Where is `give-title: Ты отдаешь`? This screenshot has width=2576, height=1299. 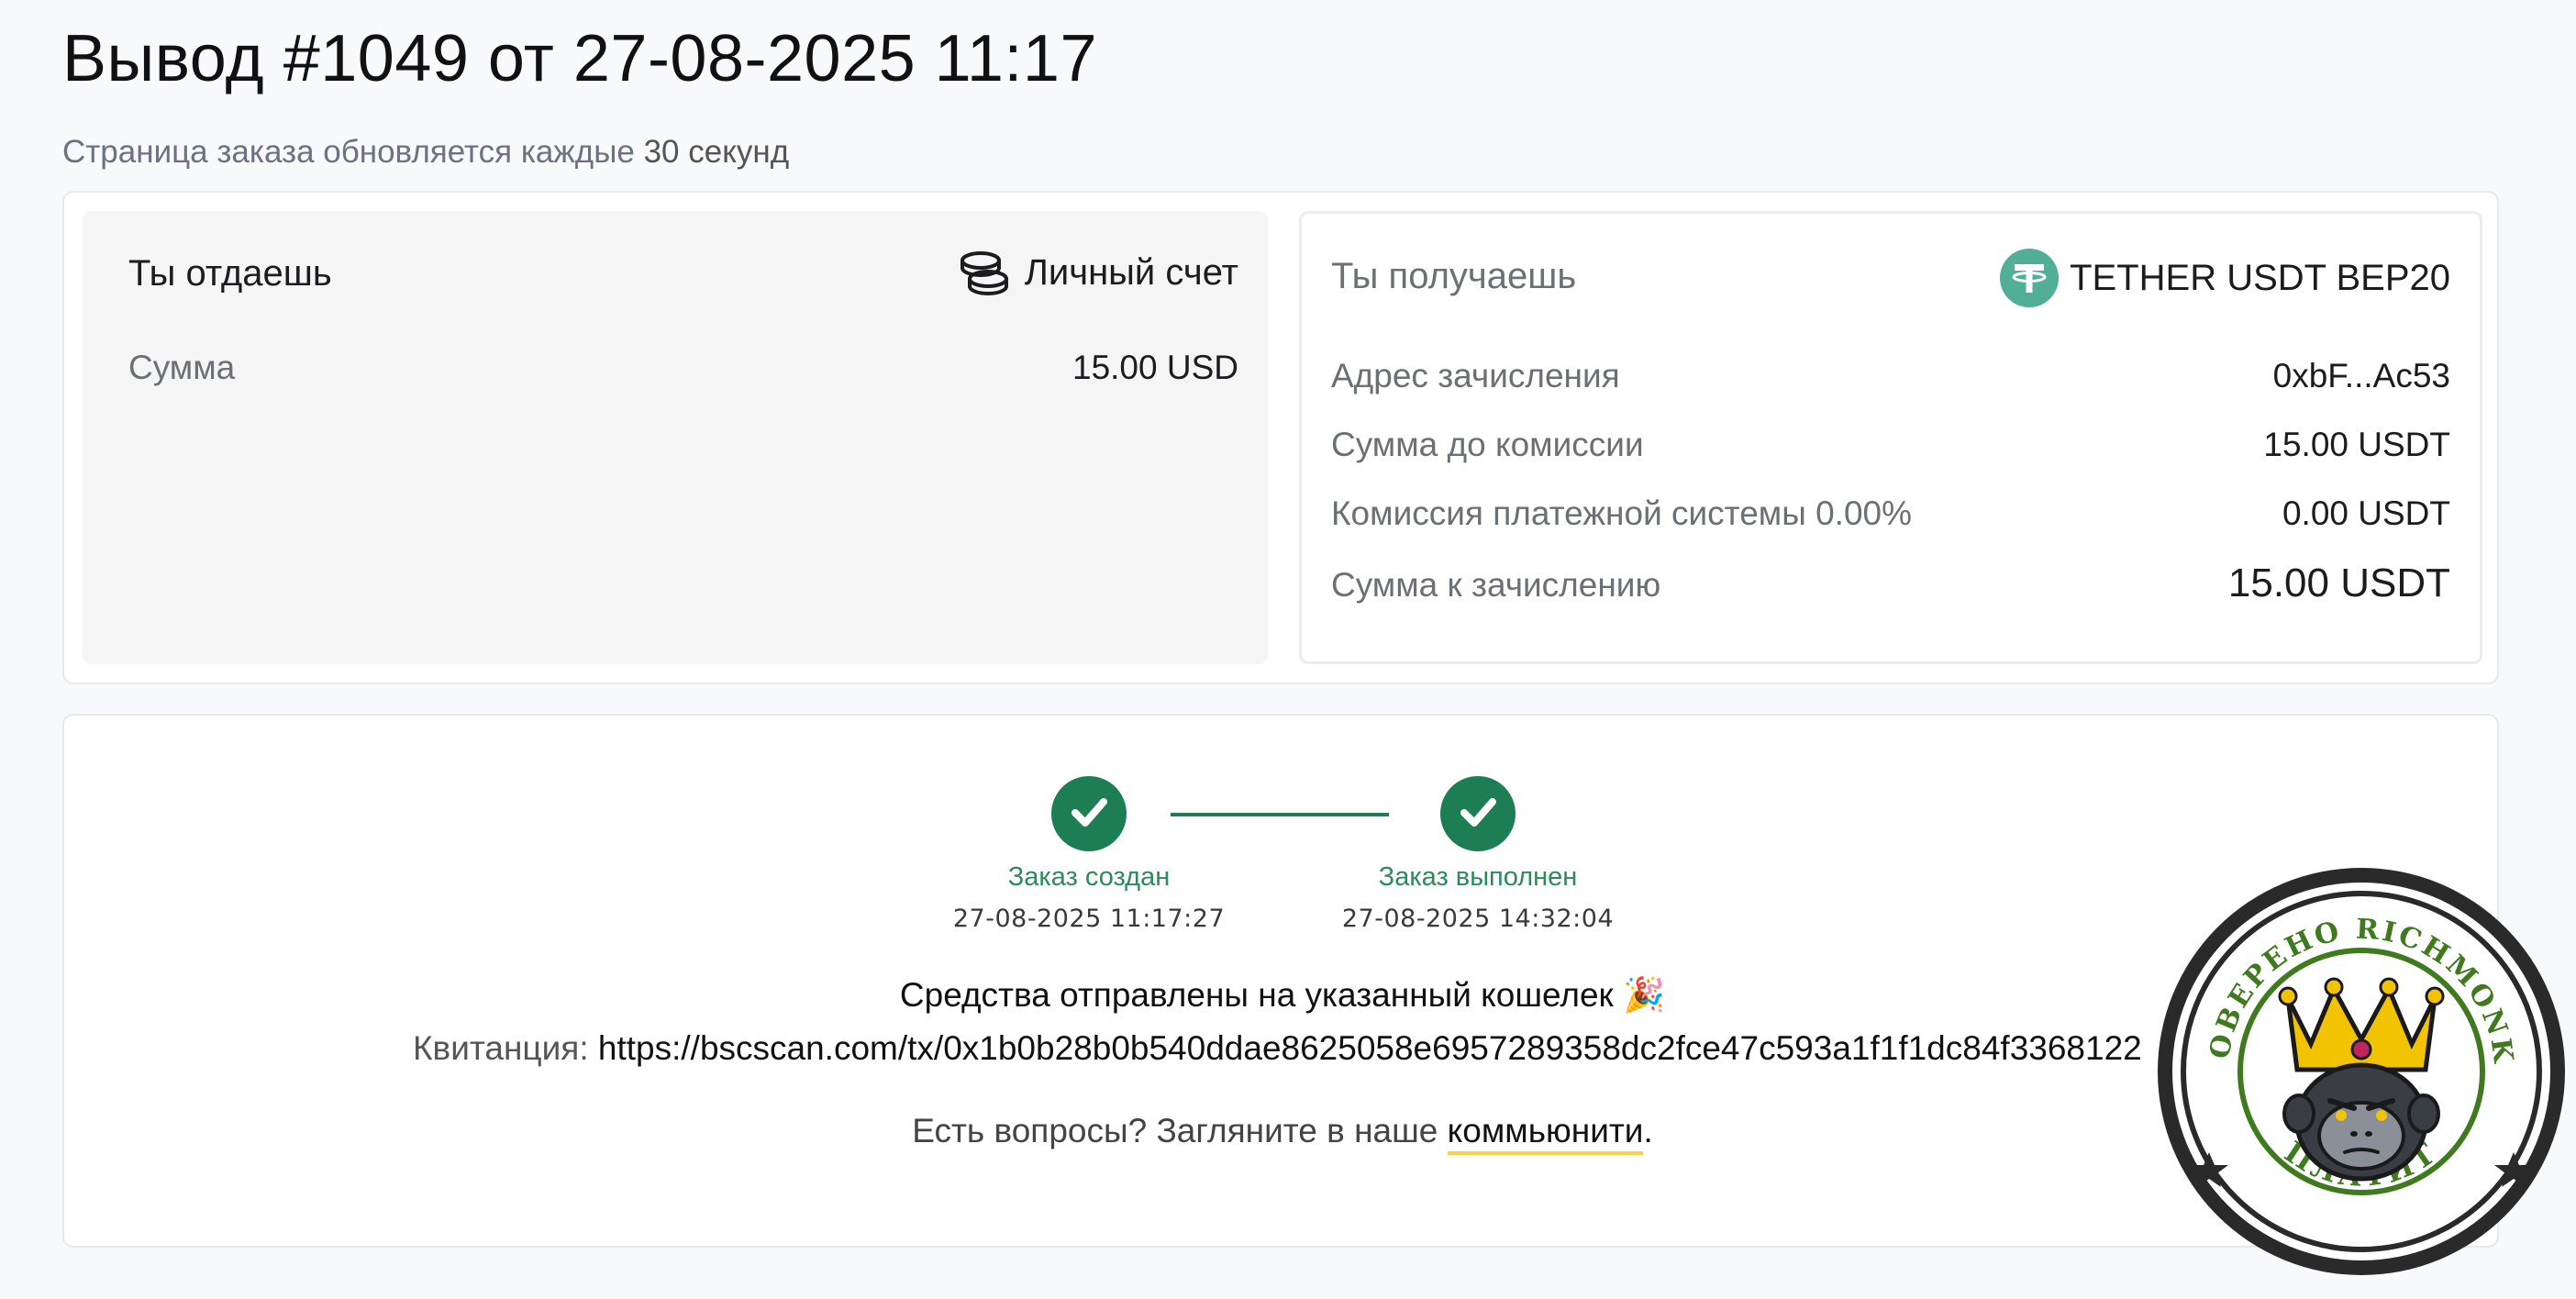
give-title: Ты отдаешь is located at coordinates (230, 273).